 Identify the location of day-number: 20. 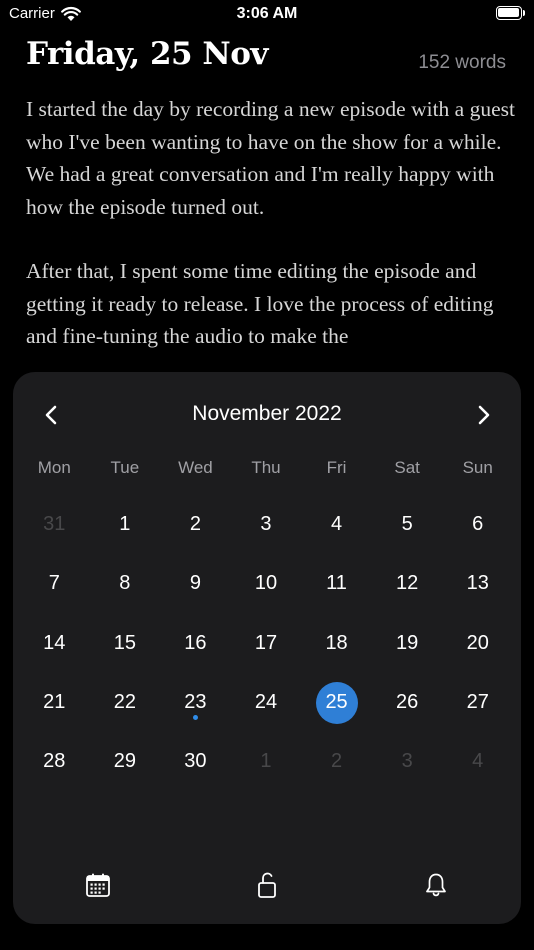
(477, 642).